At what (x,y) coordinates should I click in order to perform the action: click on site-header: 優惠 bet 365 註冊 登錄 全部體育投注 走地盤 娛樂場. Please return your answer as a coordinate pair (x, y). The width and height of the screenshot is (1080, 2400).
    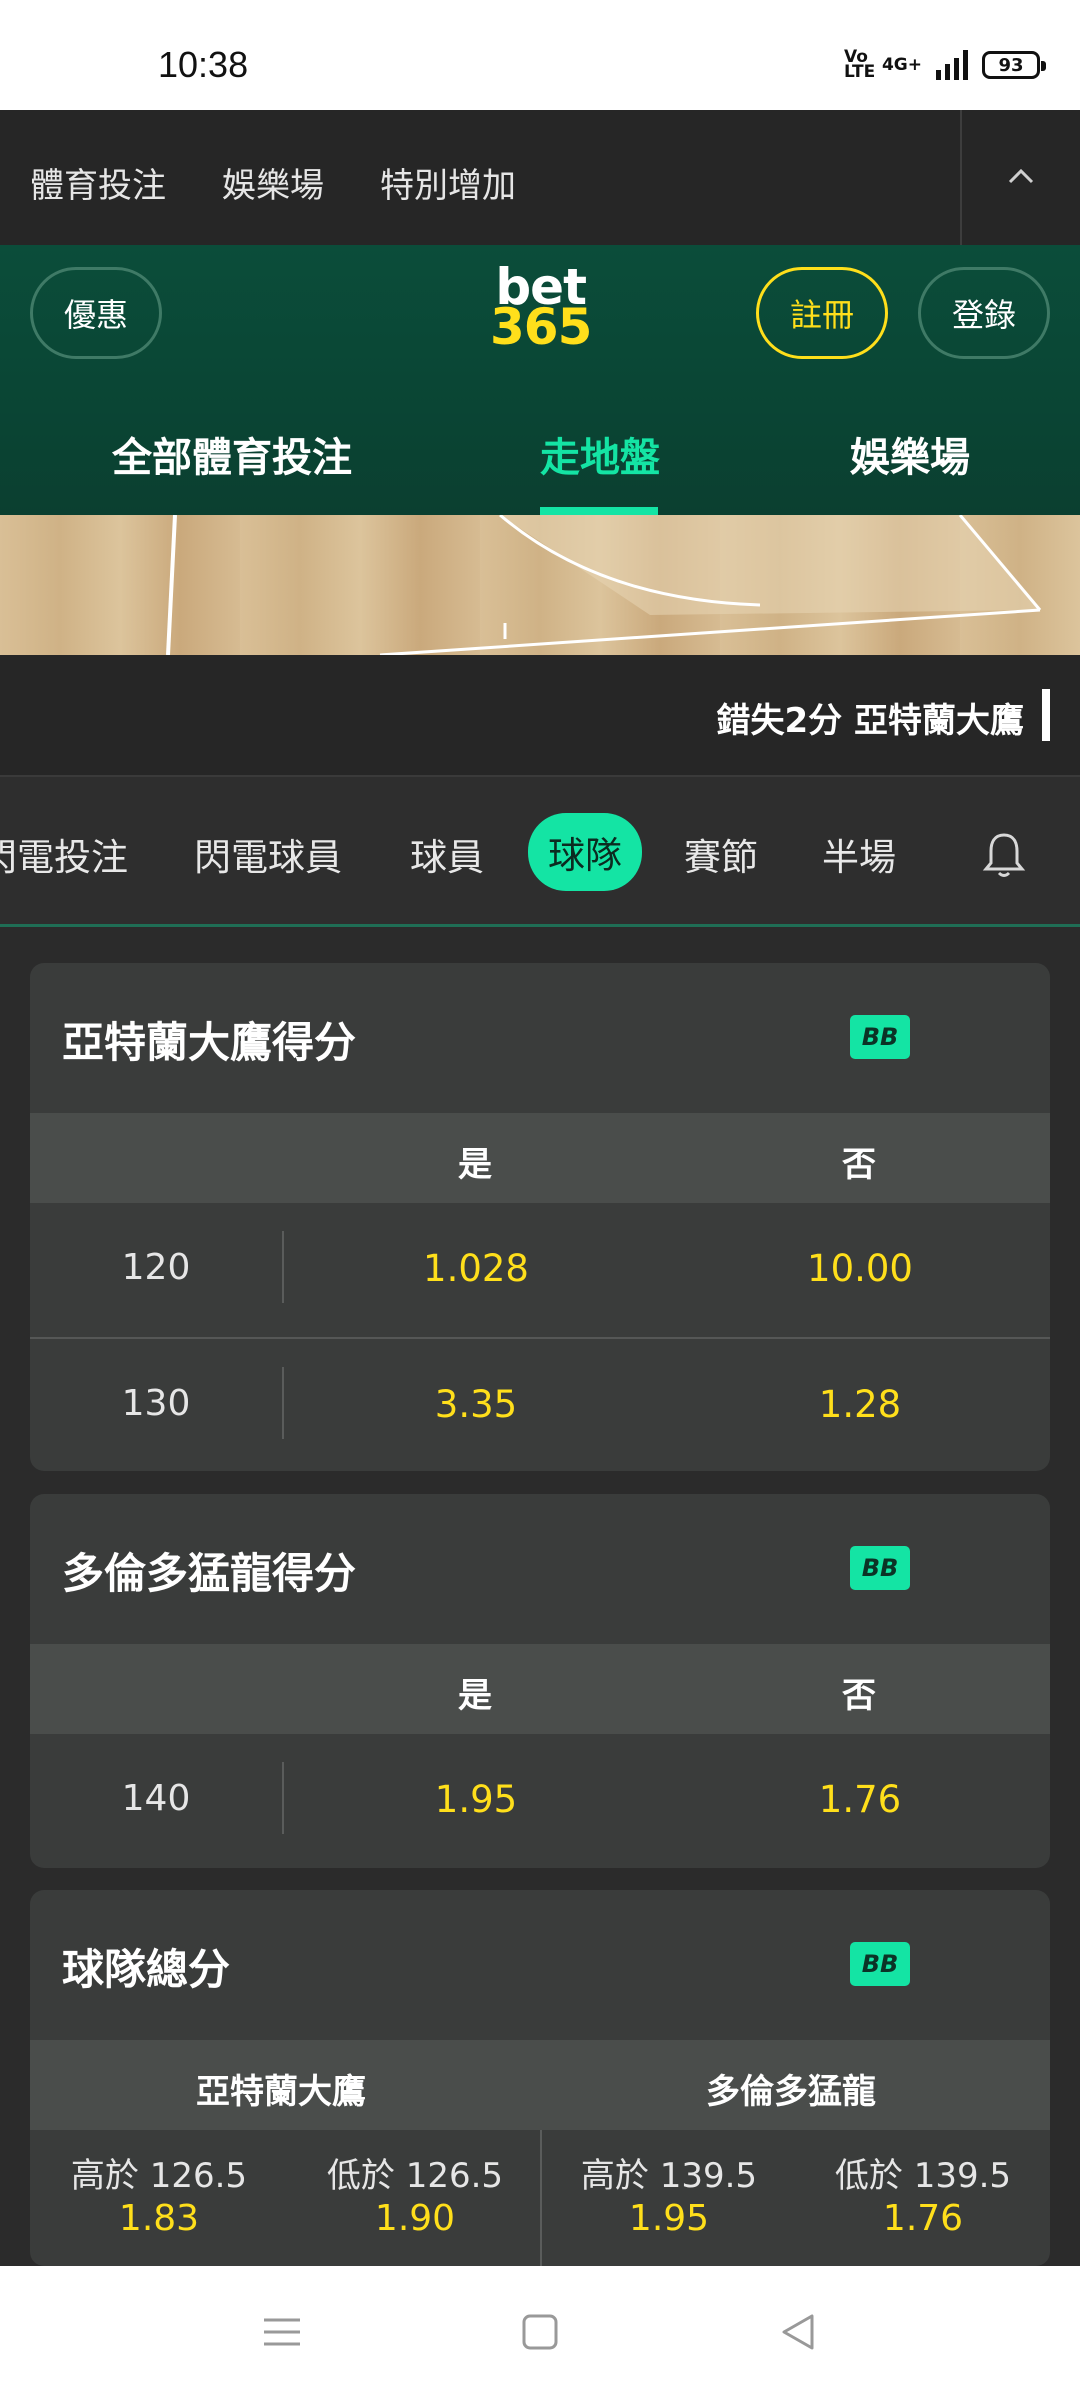
    Looking at the image, I should click on (540, 380).